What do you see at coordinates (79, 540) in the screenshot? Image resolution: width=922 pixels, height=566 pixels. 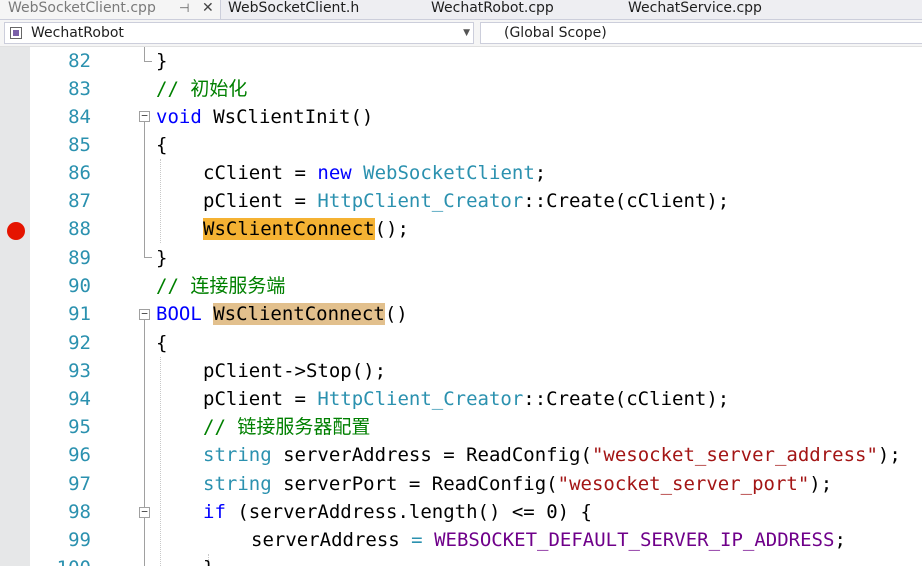 I see `line-number: 99` at bounding box center [79, 540].